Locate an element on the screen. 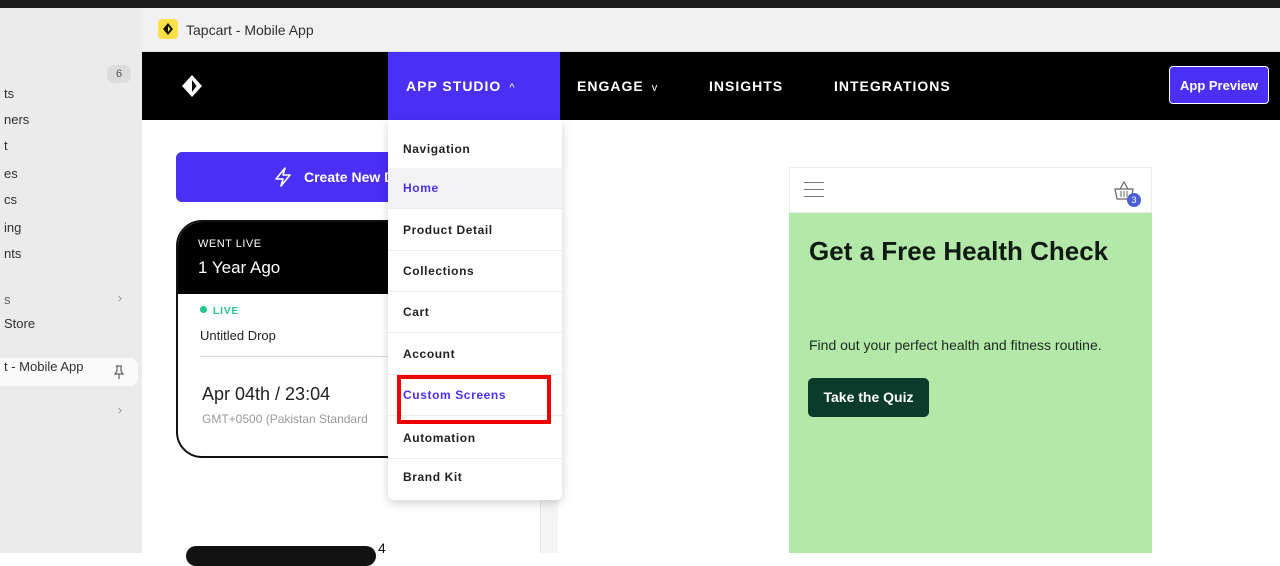 This screenshot has width=1280, height=566. chevron-up-icon: ^ is located at coordinates (512, 88).